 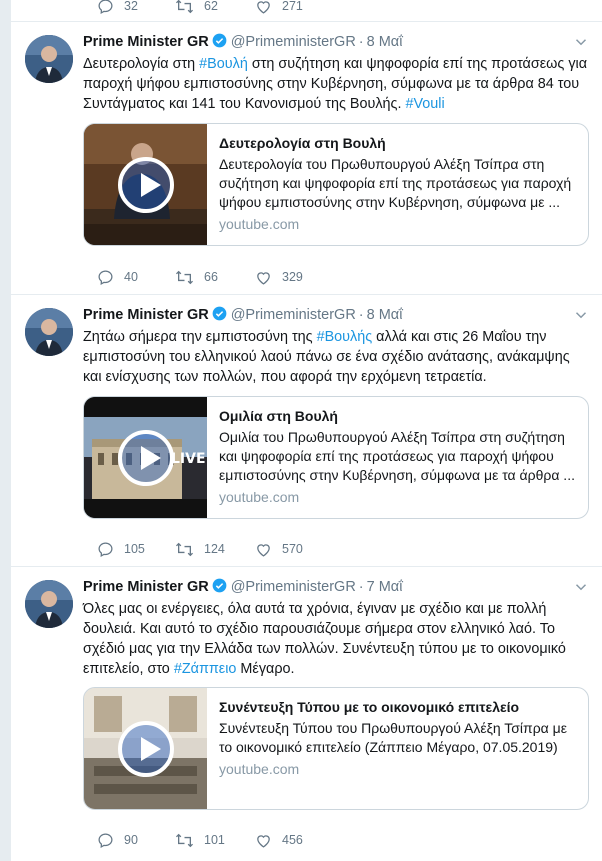 I want to click on tweet-actions: 40 66 329, so click(x=233, y=277).